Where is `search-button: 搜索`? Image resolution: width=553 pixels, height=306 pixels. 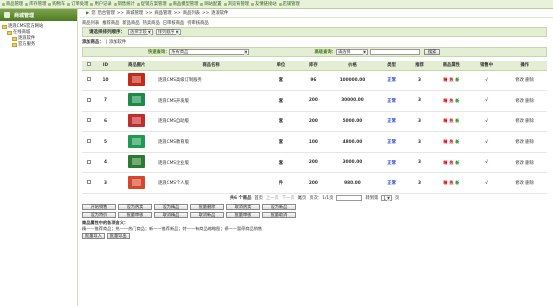 search-button: 搜索 is located at coordinates (432, 52).